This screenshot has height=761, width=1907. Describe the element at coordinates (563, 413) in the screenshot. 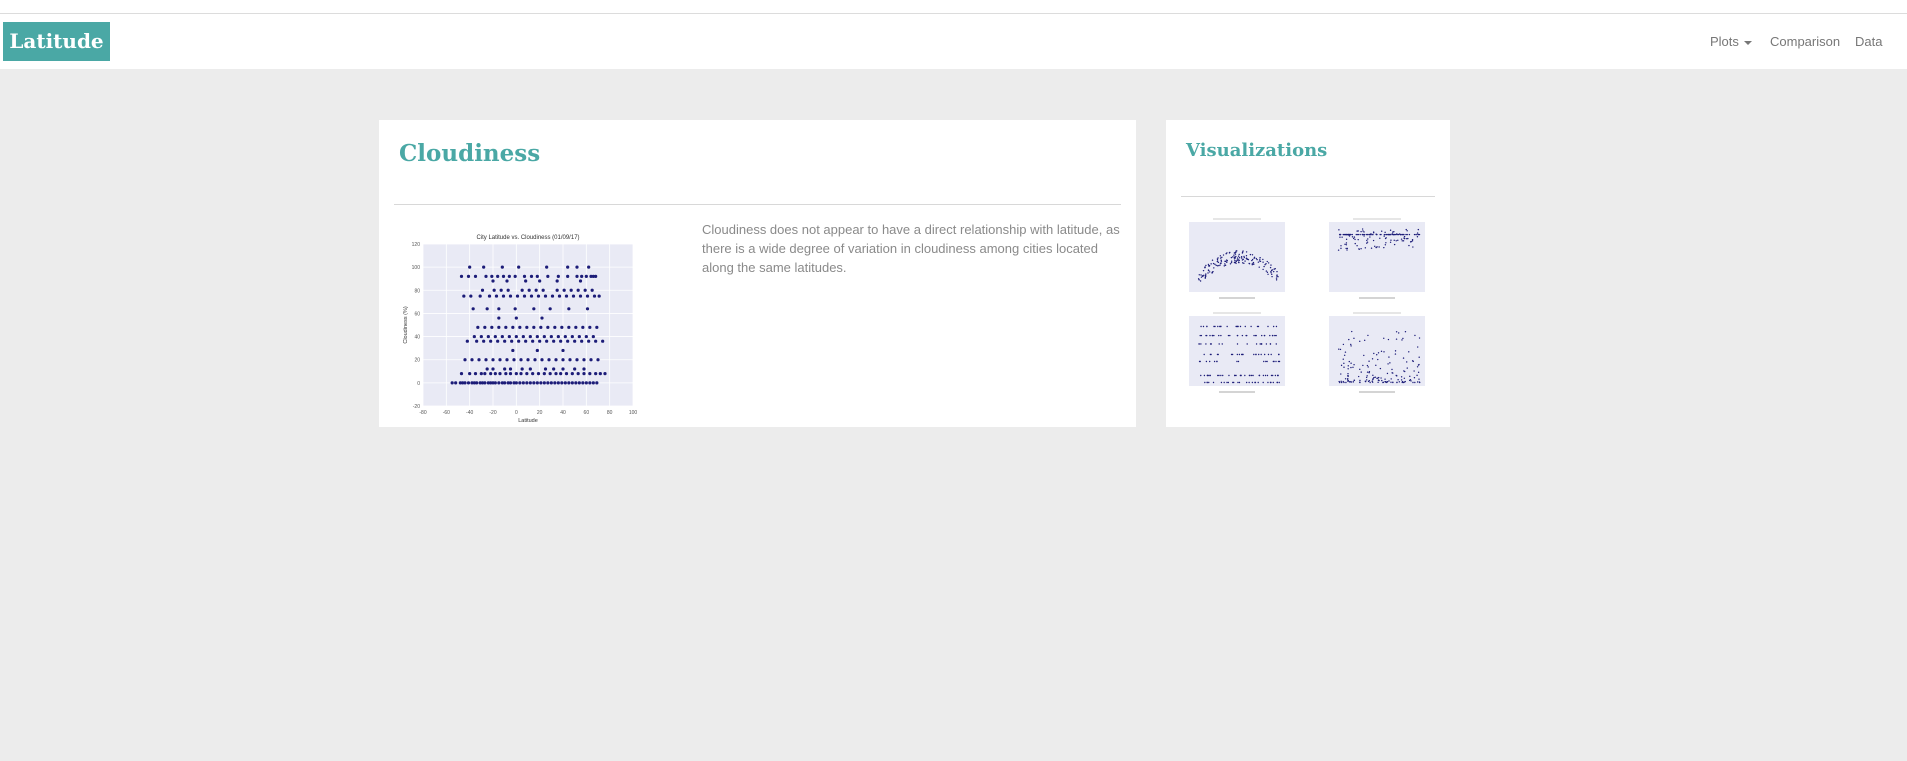

I see `x-tick-label: 40` at that location.